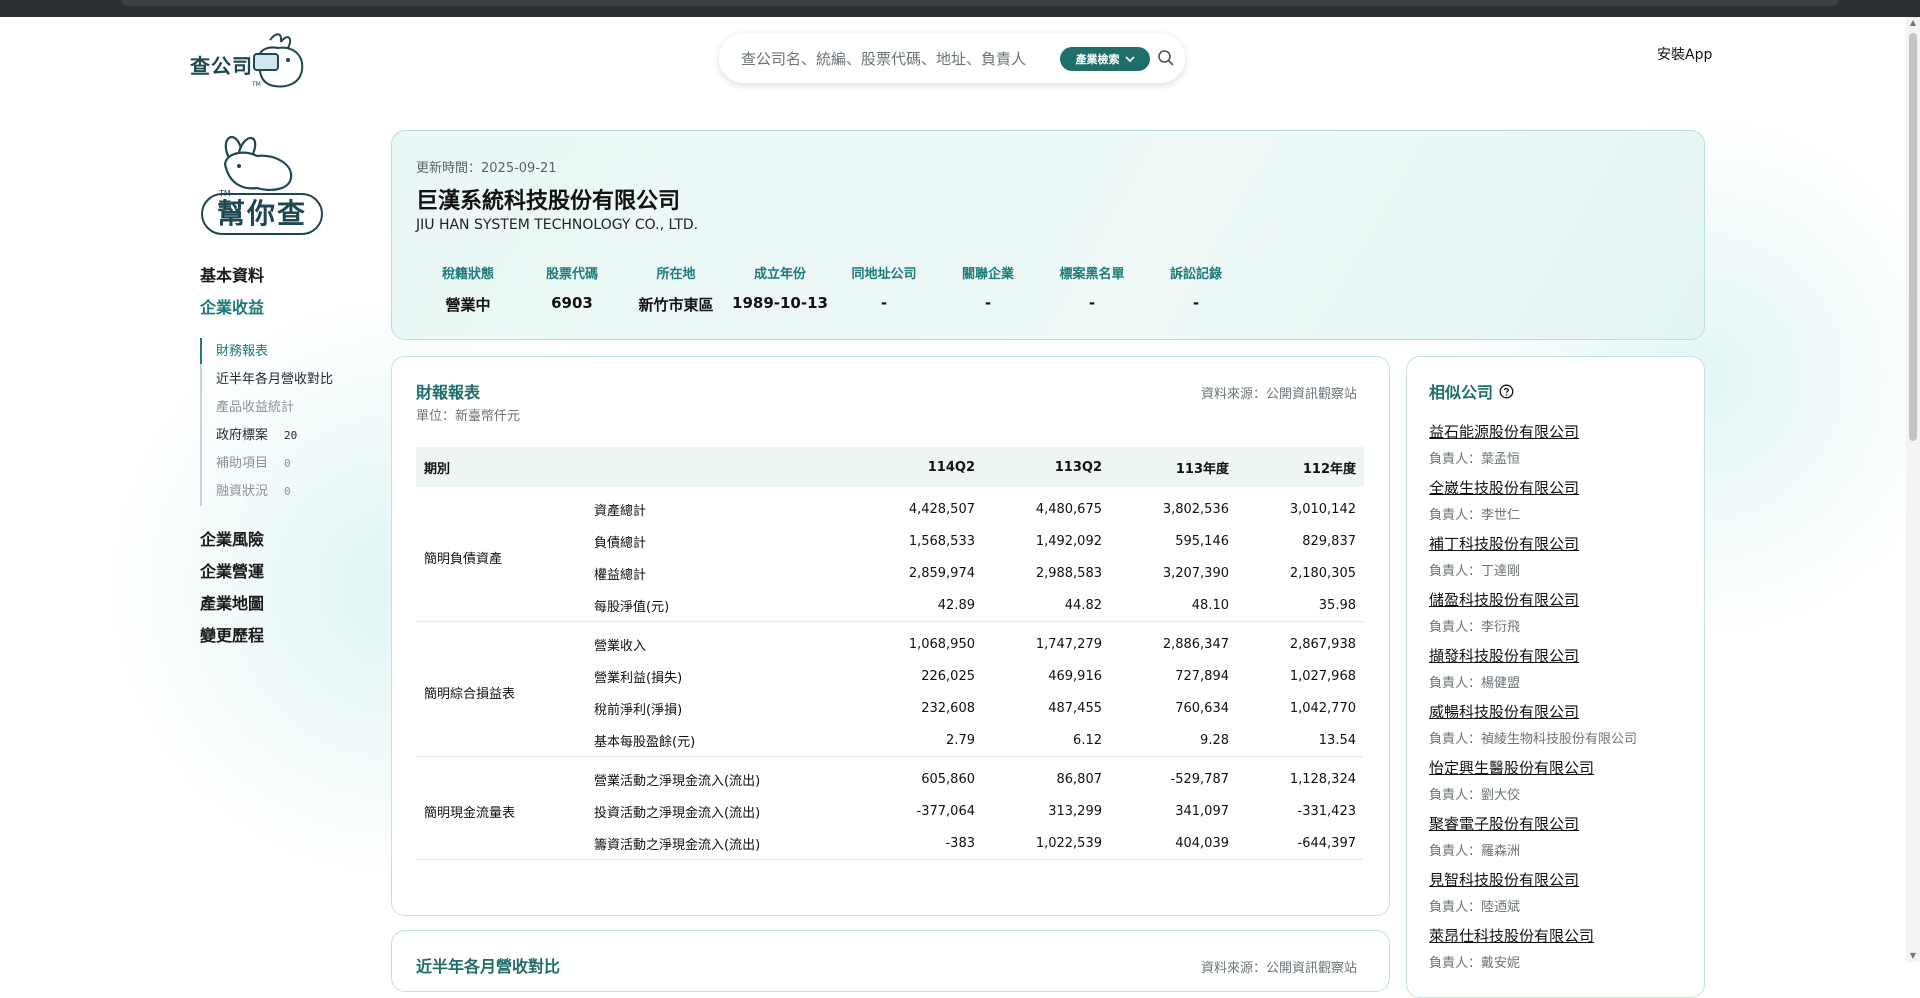 Image resolution: width=1920 pixels, height=998 pixels. Describe the element at coordinates (256, 84) in the screenshot. I see `svg-text: TM` at that location.